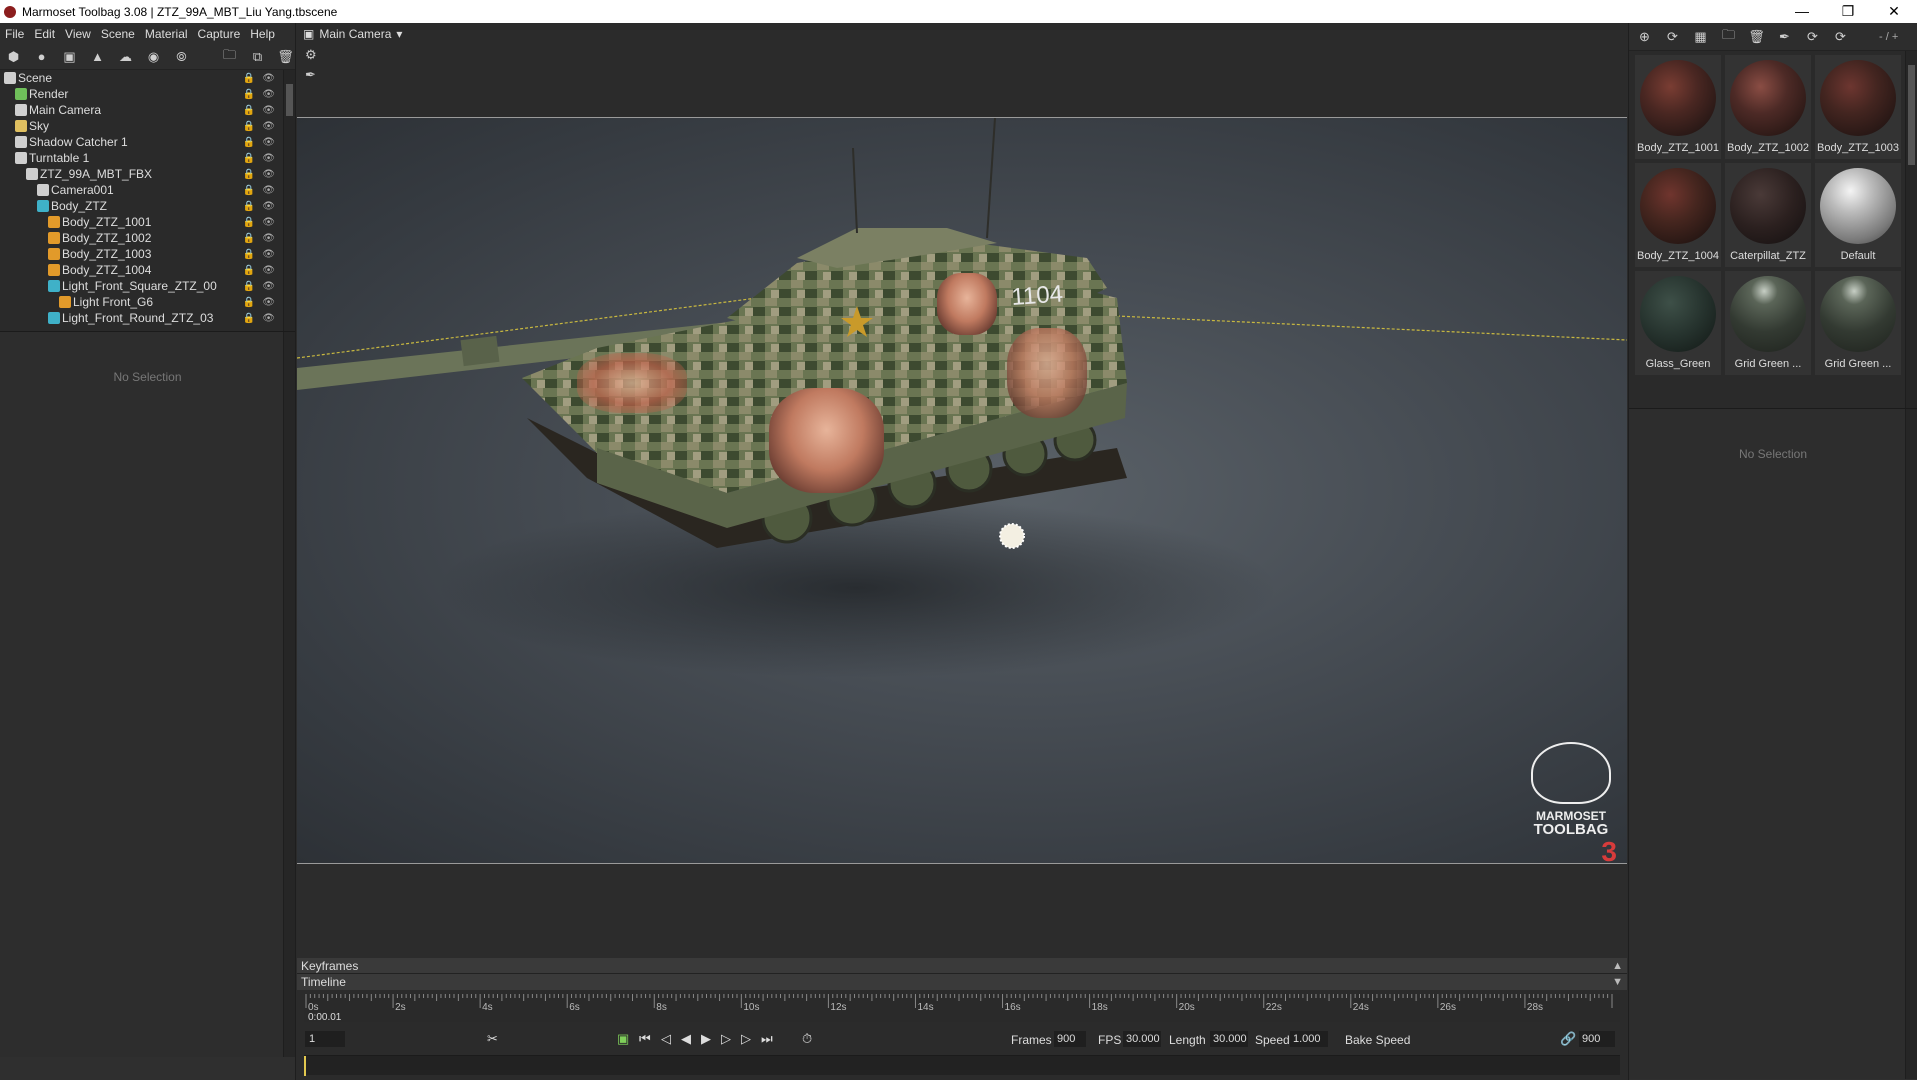  Describe the element at coordinates (147, 190) in the screenshot. I see `scene-tree-row: Camera001 🔒 👁` at that location.